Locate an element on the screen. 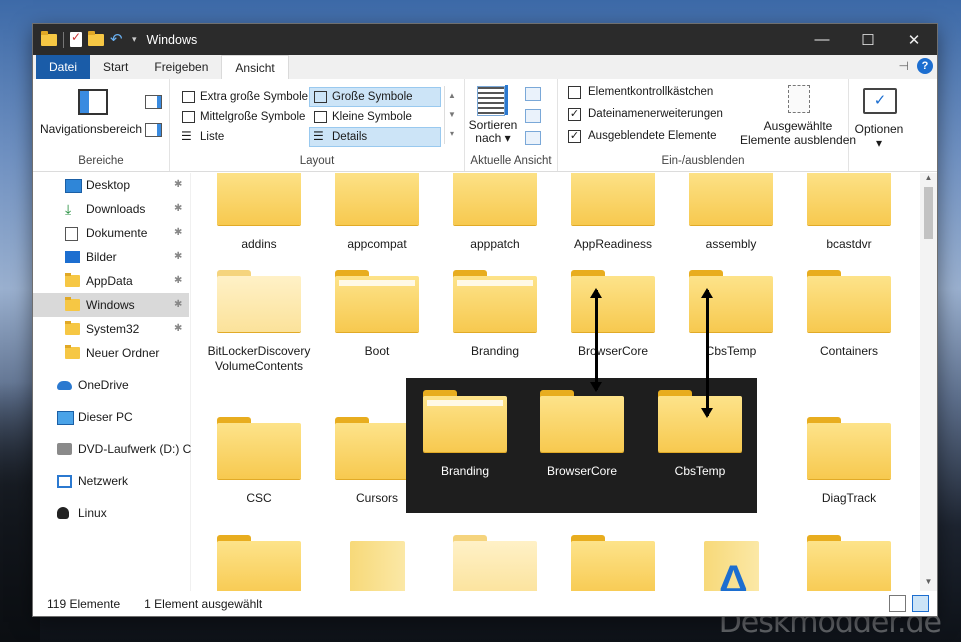  nav-item-neuer-ordner: Neuer Ordner is located at coordinates (111, 353).